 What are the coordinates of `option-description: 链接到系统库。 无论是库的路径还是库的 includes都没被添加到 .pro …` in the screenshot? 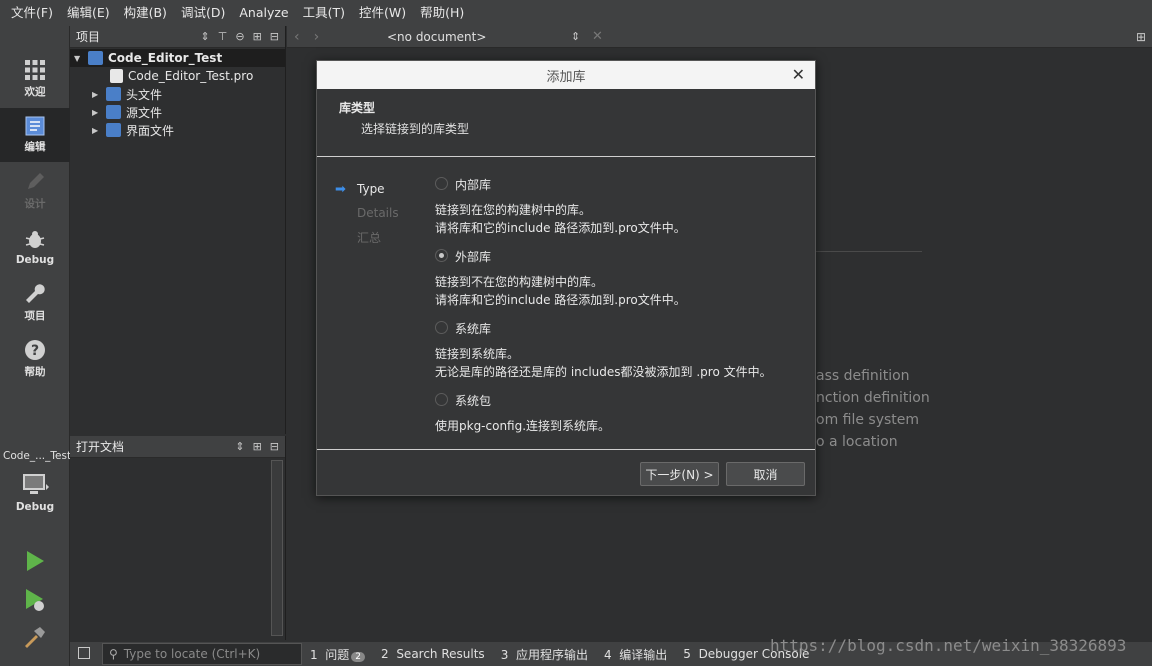 It's located at (603, 363).